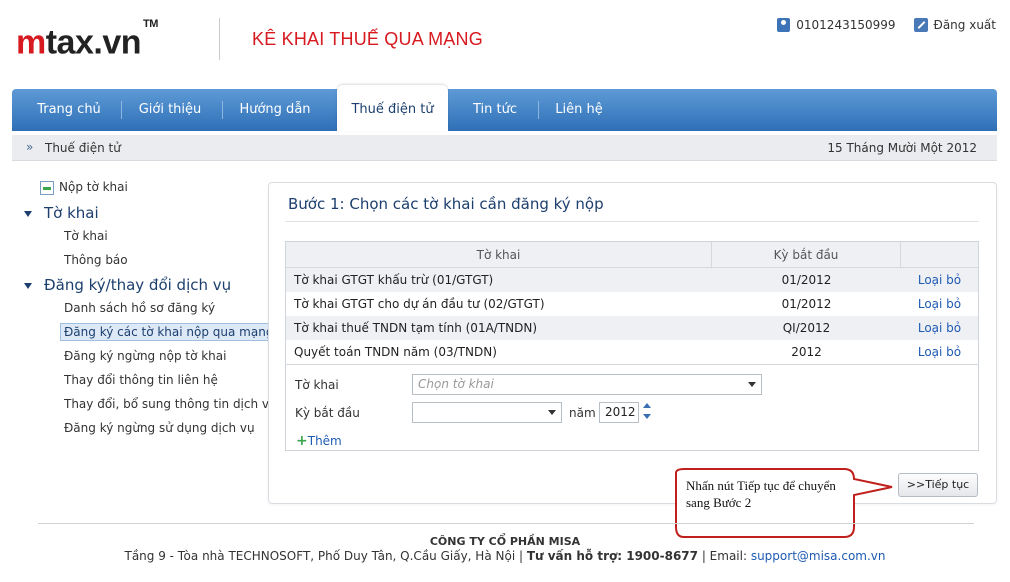  What do you see at coordinates (93, 42) in the screenshot?
I see `logo-text: tax.vn` at bounding box center [93, 42].